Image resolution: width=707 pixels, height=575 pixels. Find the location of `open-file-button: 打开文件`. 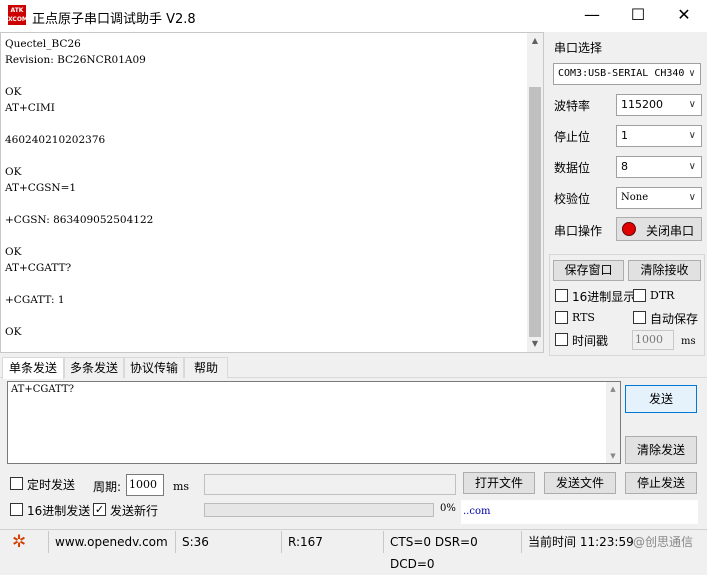

open-file-button: 打开文件 is located at coordinates (499, 483).